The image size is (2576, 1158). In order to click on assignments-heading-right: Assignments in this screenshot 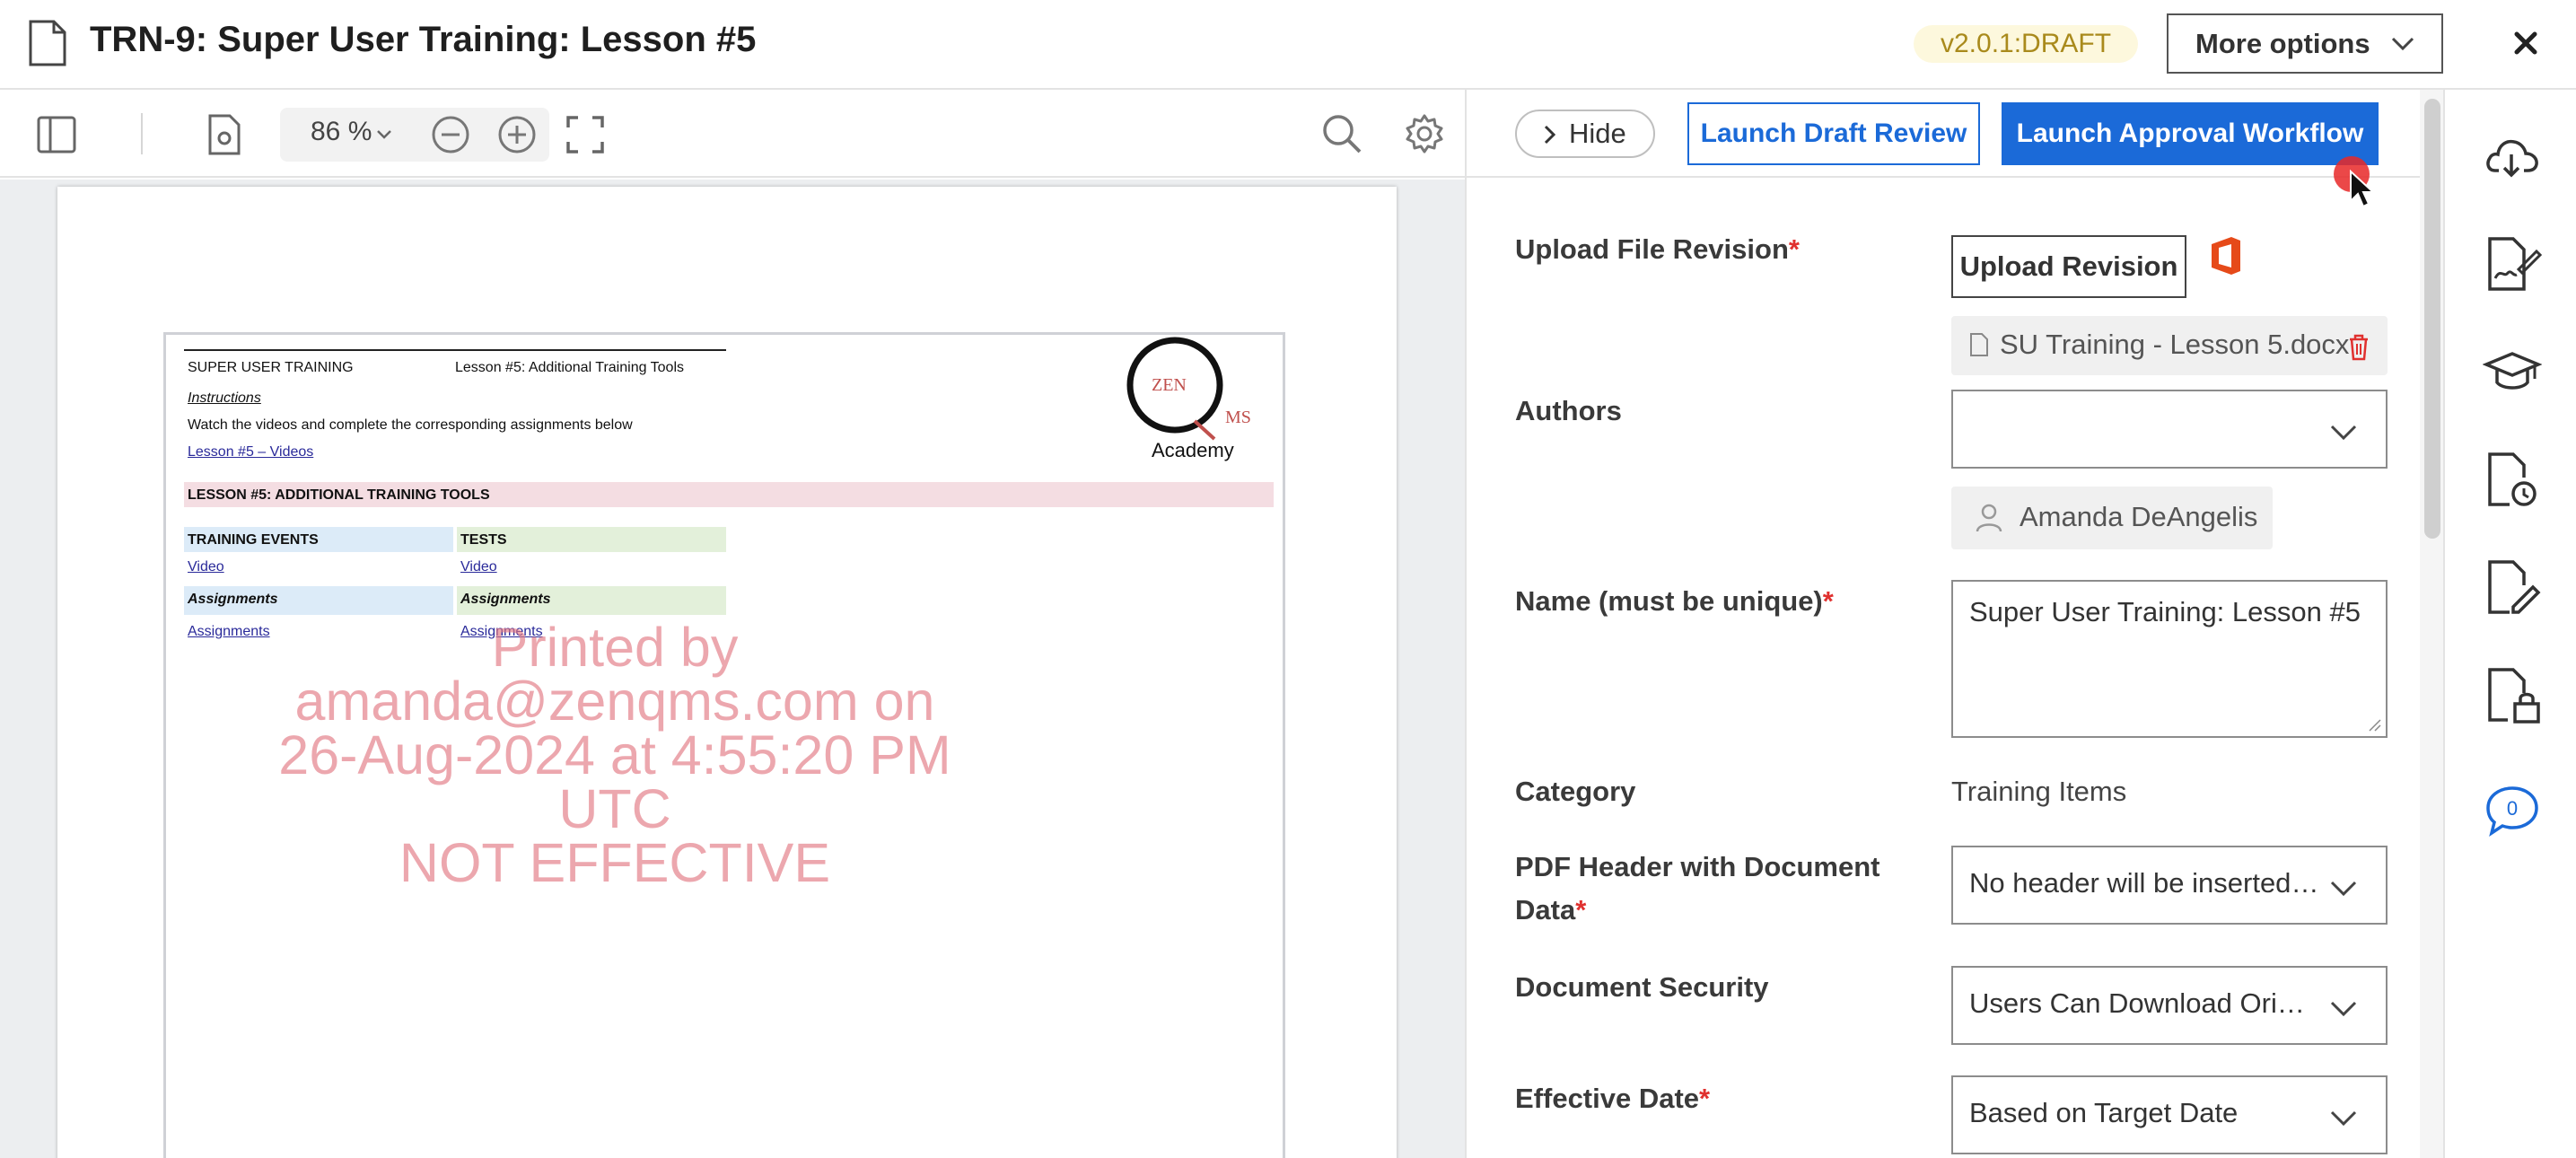, I will do `click(505, 599)`.